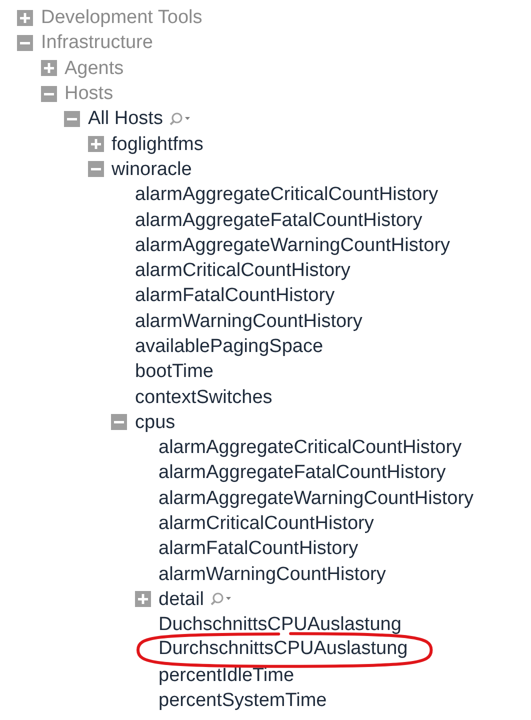 Image resolution: width=531 pixels, height=720 pixels. I want to click on tree-item: DurchschnittsCPUAuslastung, so click(283, 649).